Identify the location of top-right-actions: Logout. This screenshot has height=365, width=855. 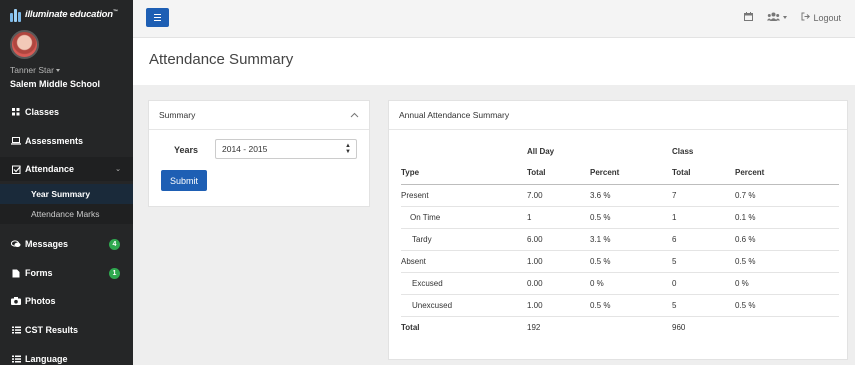
(792, 17).